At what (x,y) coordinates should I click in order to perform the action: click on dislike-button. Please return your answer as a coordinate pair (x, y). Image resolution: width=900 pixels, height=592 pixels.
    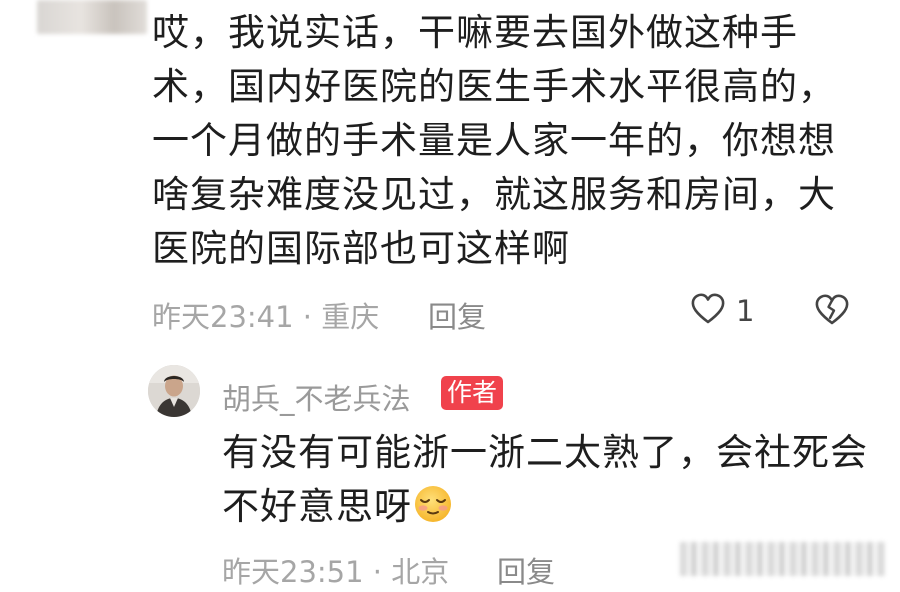
    Looking at the image, I should click on (832, 309).